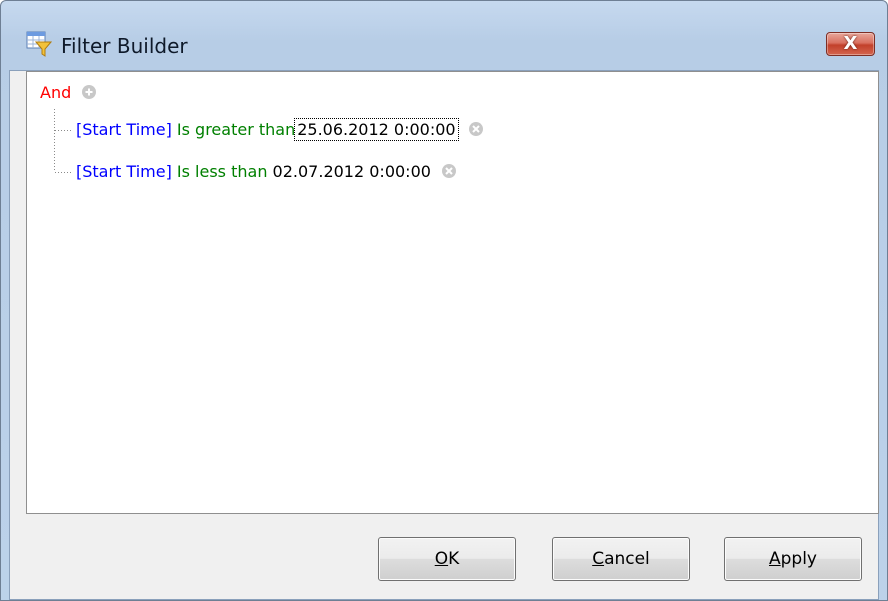 The height and width of the screenshot is (601, 888). What do you see at coordinates (236, 129) in the screenshot?
I see `condition-operator: Is greater than` at bounding box center [236, 129].